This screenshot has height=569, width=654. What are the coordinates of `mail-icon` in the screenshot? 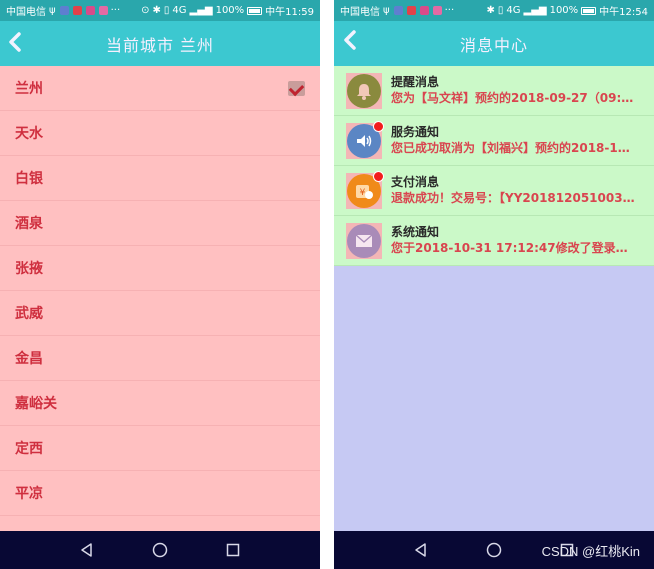 It's located at (364, 240).